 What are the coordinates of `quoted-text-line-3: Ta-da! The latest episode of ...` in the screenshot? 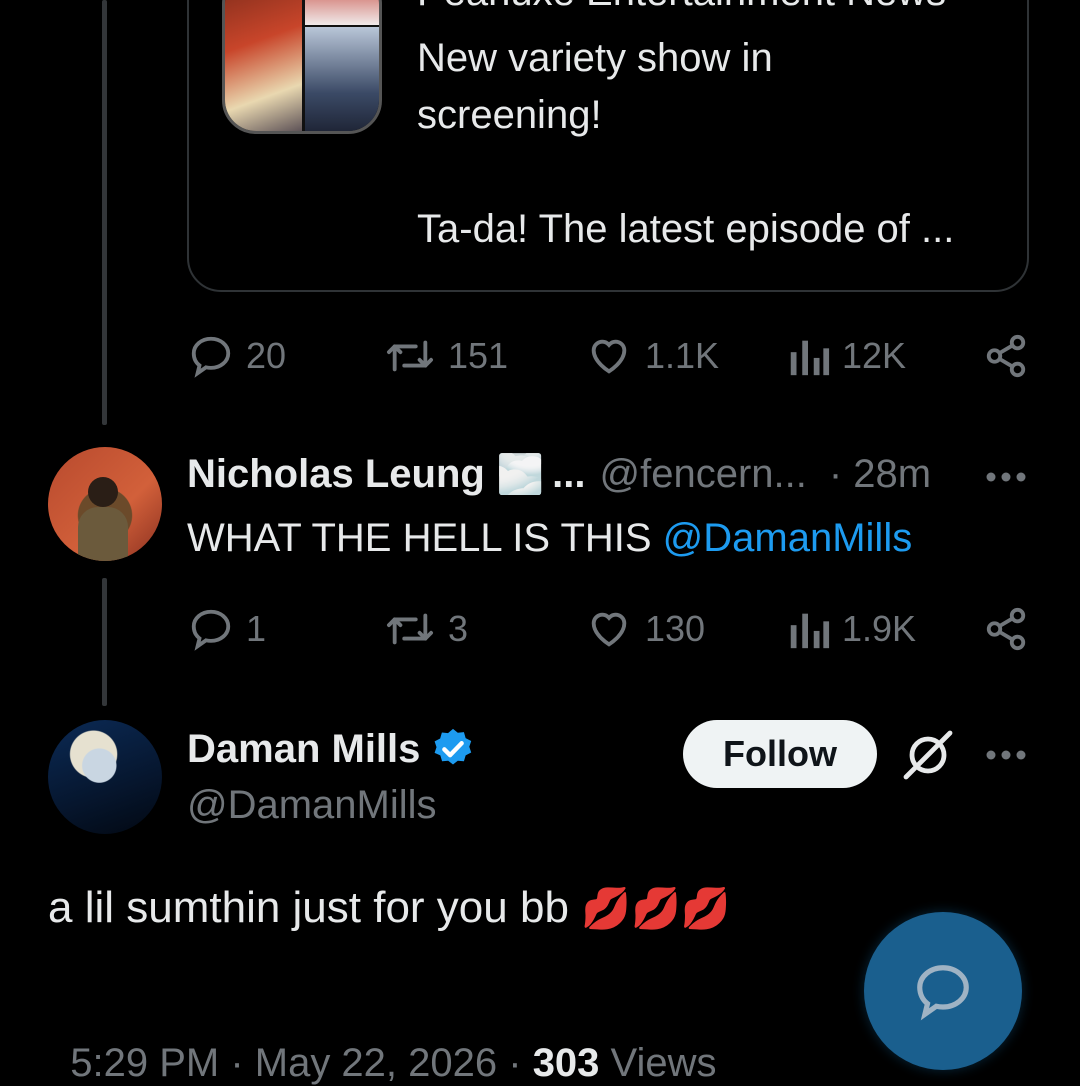 It's located at (686, 229).